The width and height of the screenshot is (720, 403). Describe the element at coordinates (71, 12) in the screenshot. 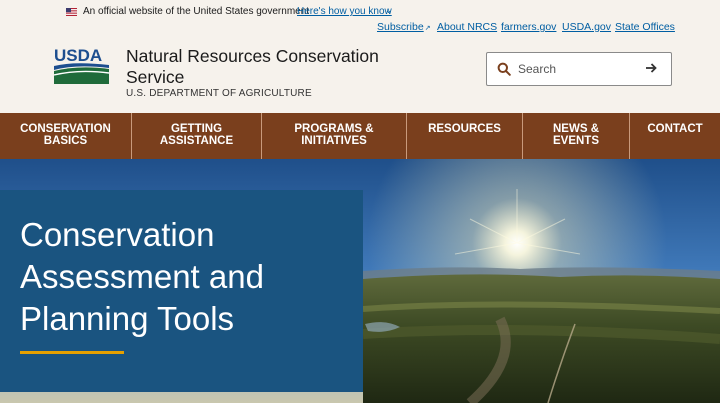

I see `us-flag-icon` at that location.